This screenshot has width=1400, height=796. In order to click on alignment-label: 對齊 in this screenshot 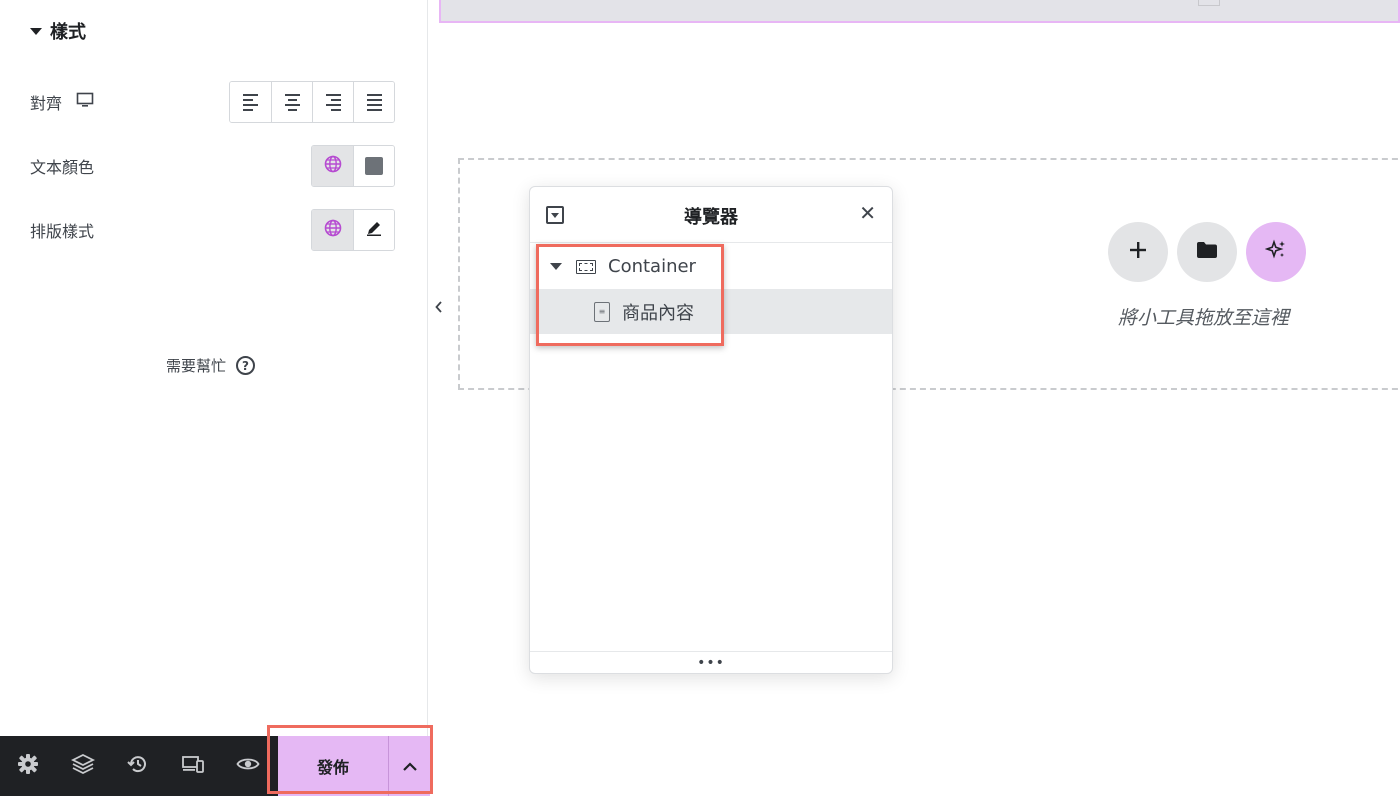, I will do `click(46, 103)`.